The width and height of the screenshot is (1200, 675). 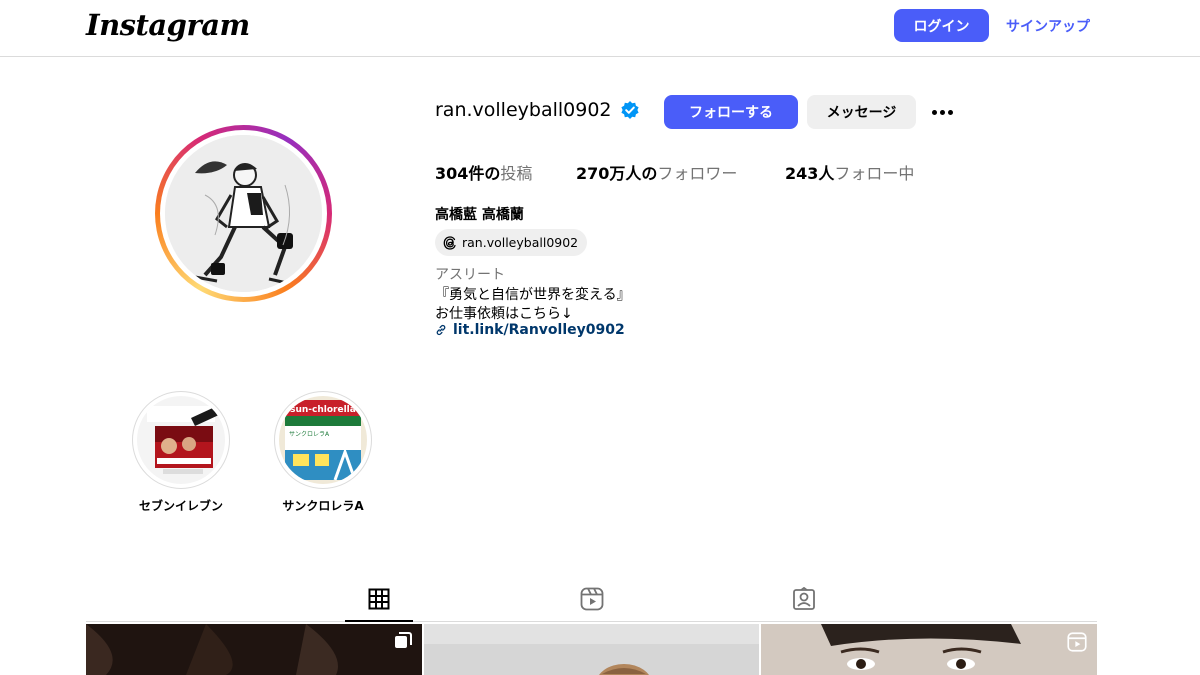 I want to click on profile-avatar, so click(x=243, y=213).